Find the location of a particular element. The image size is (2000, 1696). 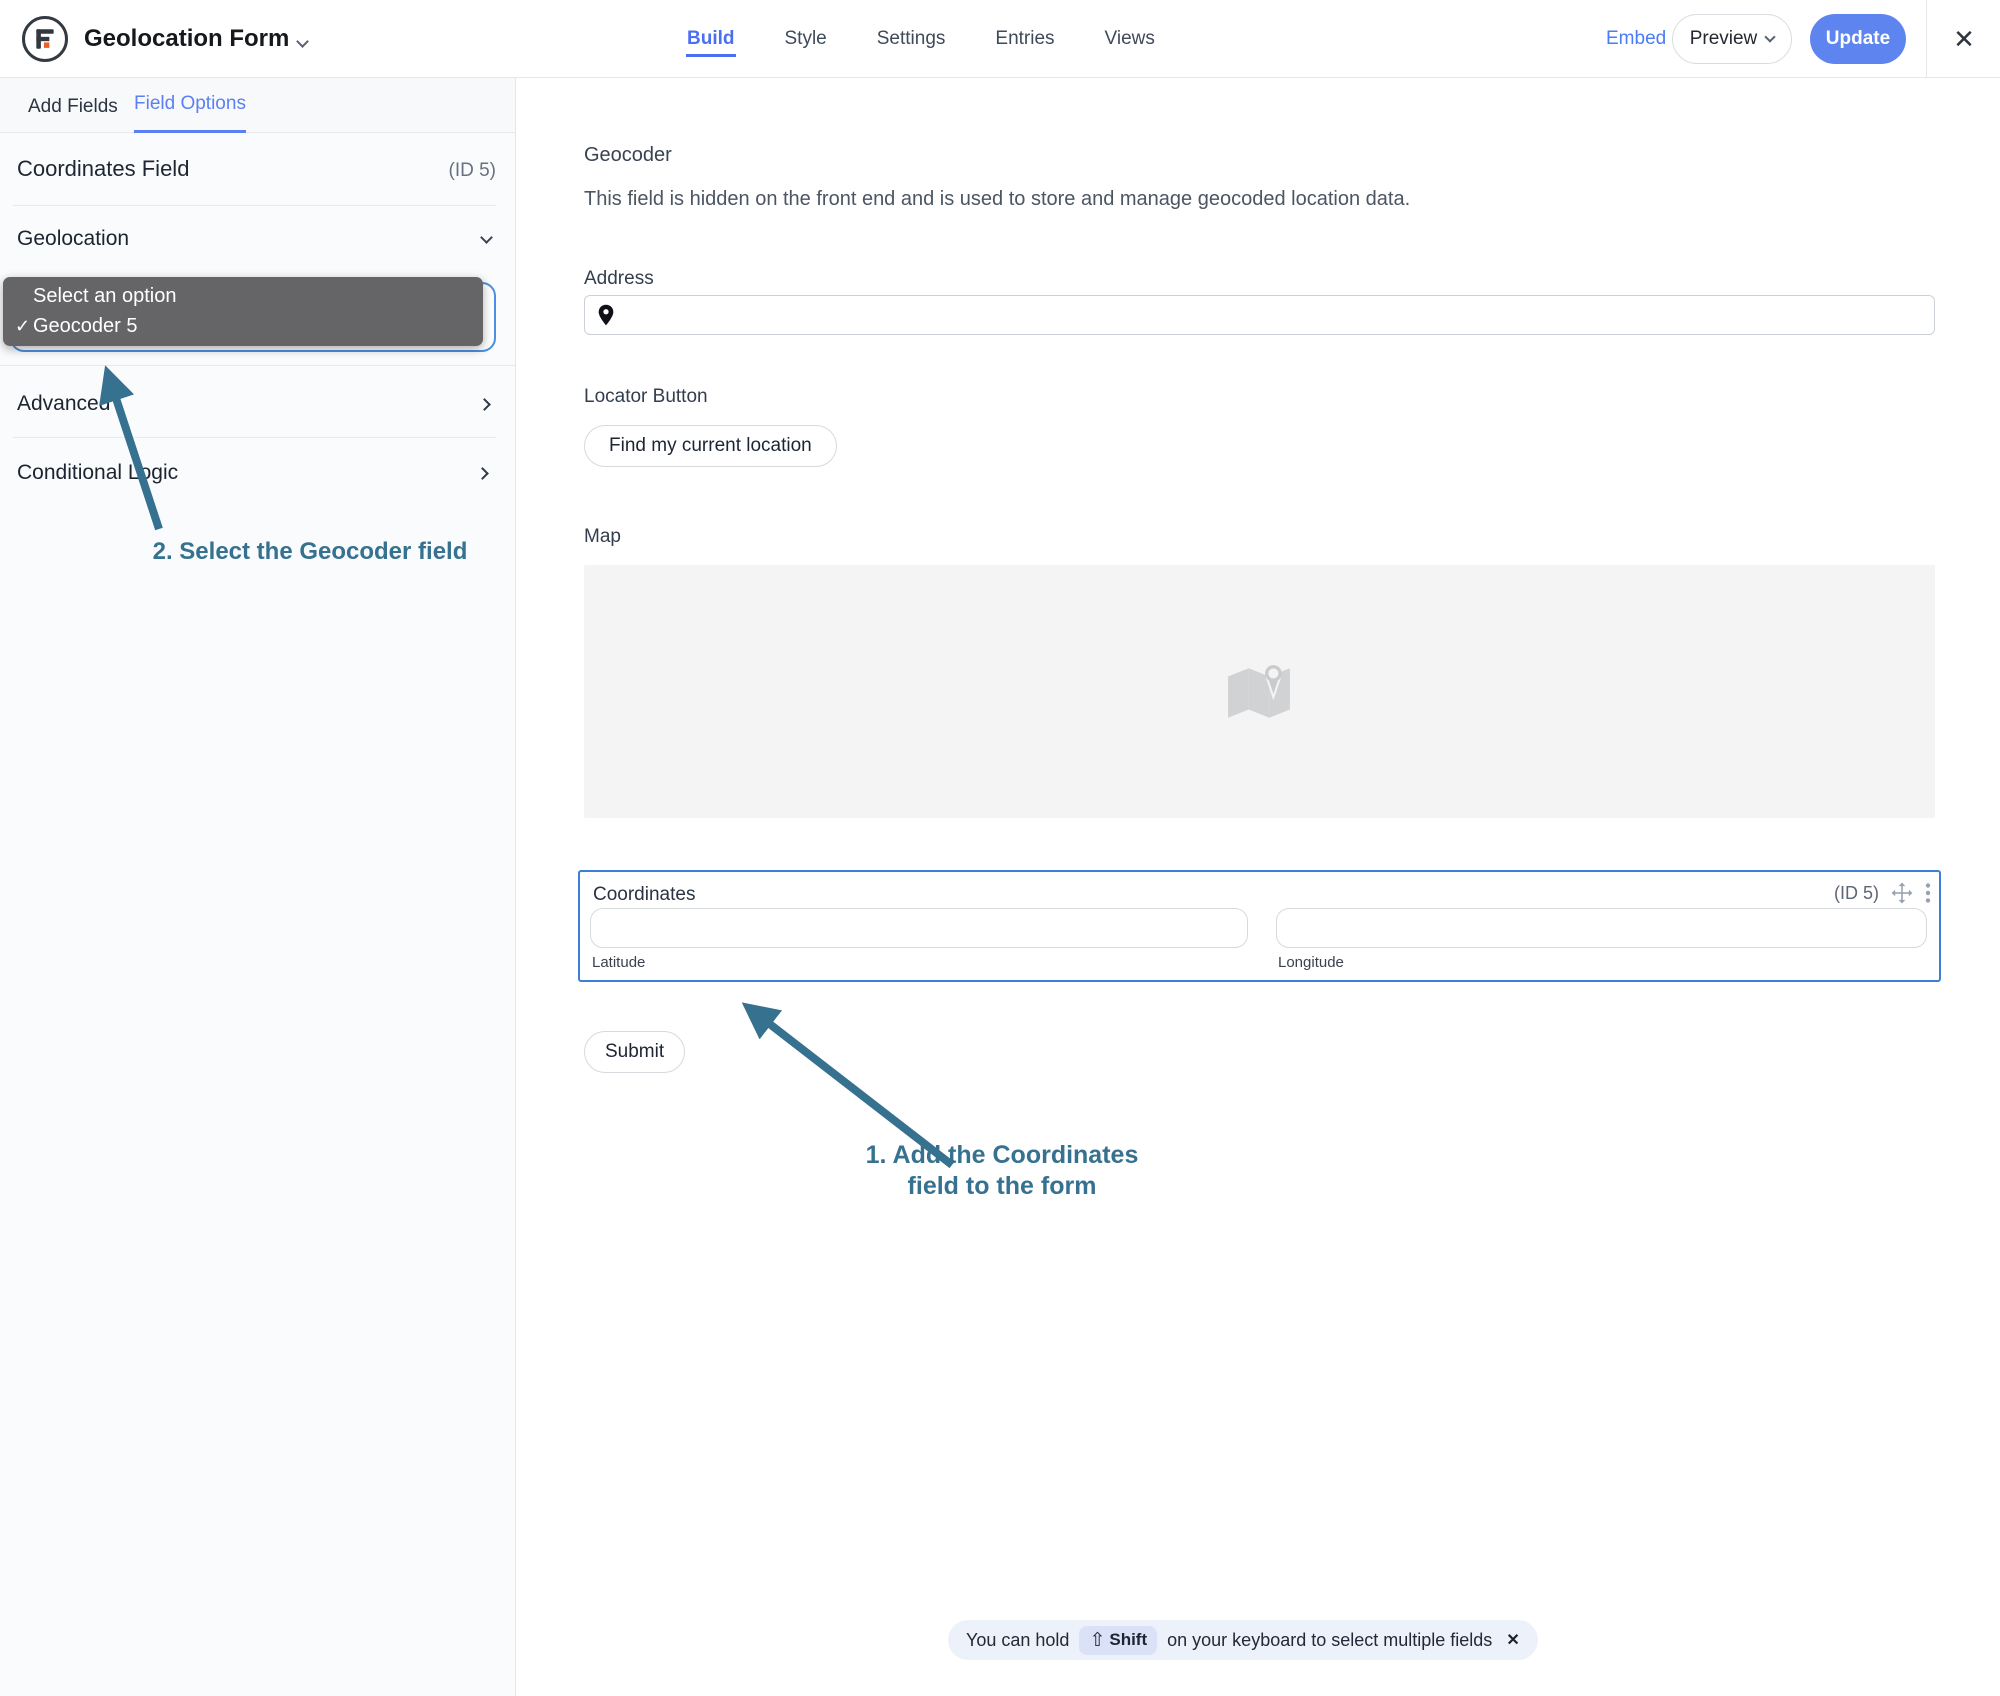

form-title: Geolocation Form is located at coordinates (187, 38).